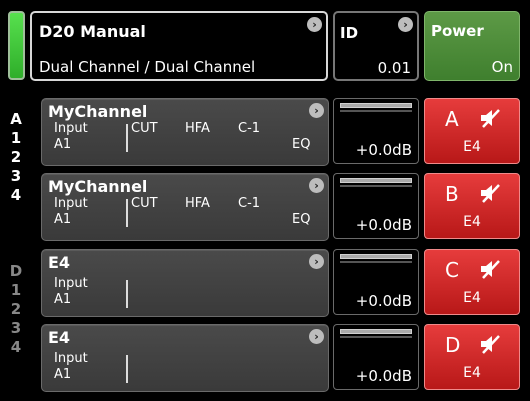 This screenshot has height=401, width=530. Describe the element at coordinates (394, 68) in the screenshot. I see `id-value: 0.01` at that location.